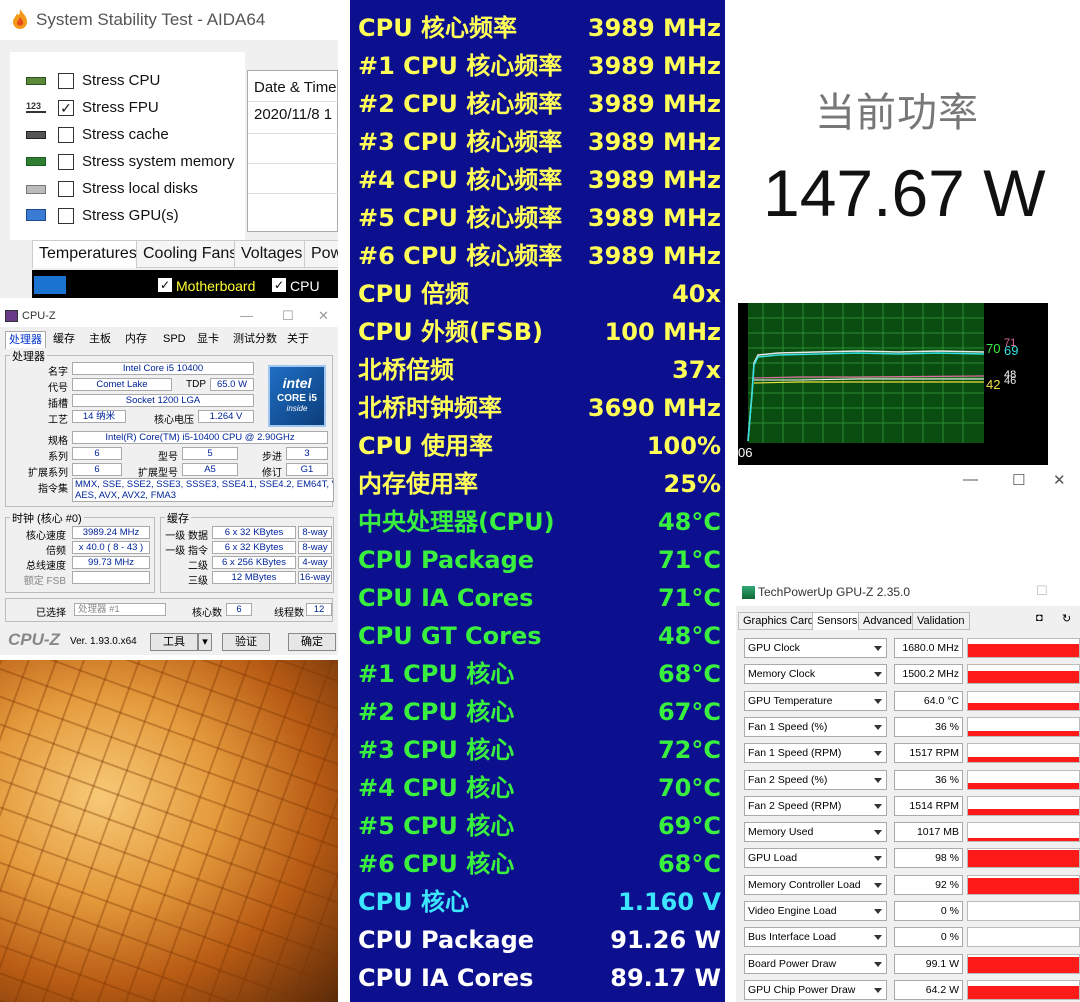  I want to click on tab-cooling-fans: Cooling Fans, so click(190, 254).